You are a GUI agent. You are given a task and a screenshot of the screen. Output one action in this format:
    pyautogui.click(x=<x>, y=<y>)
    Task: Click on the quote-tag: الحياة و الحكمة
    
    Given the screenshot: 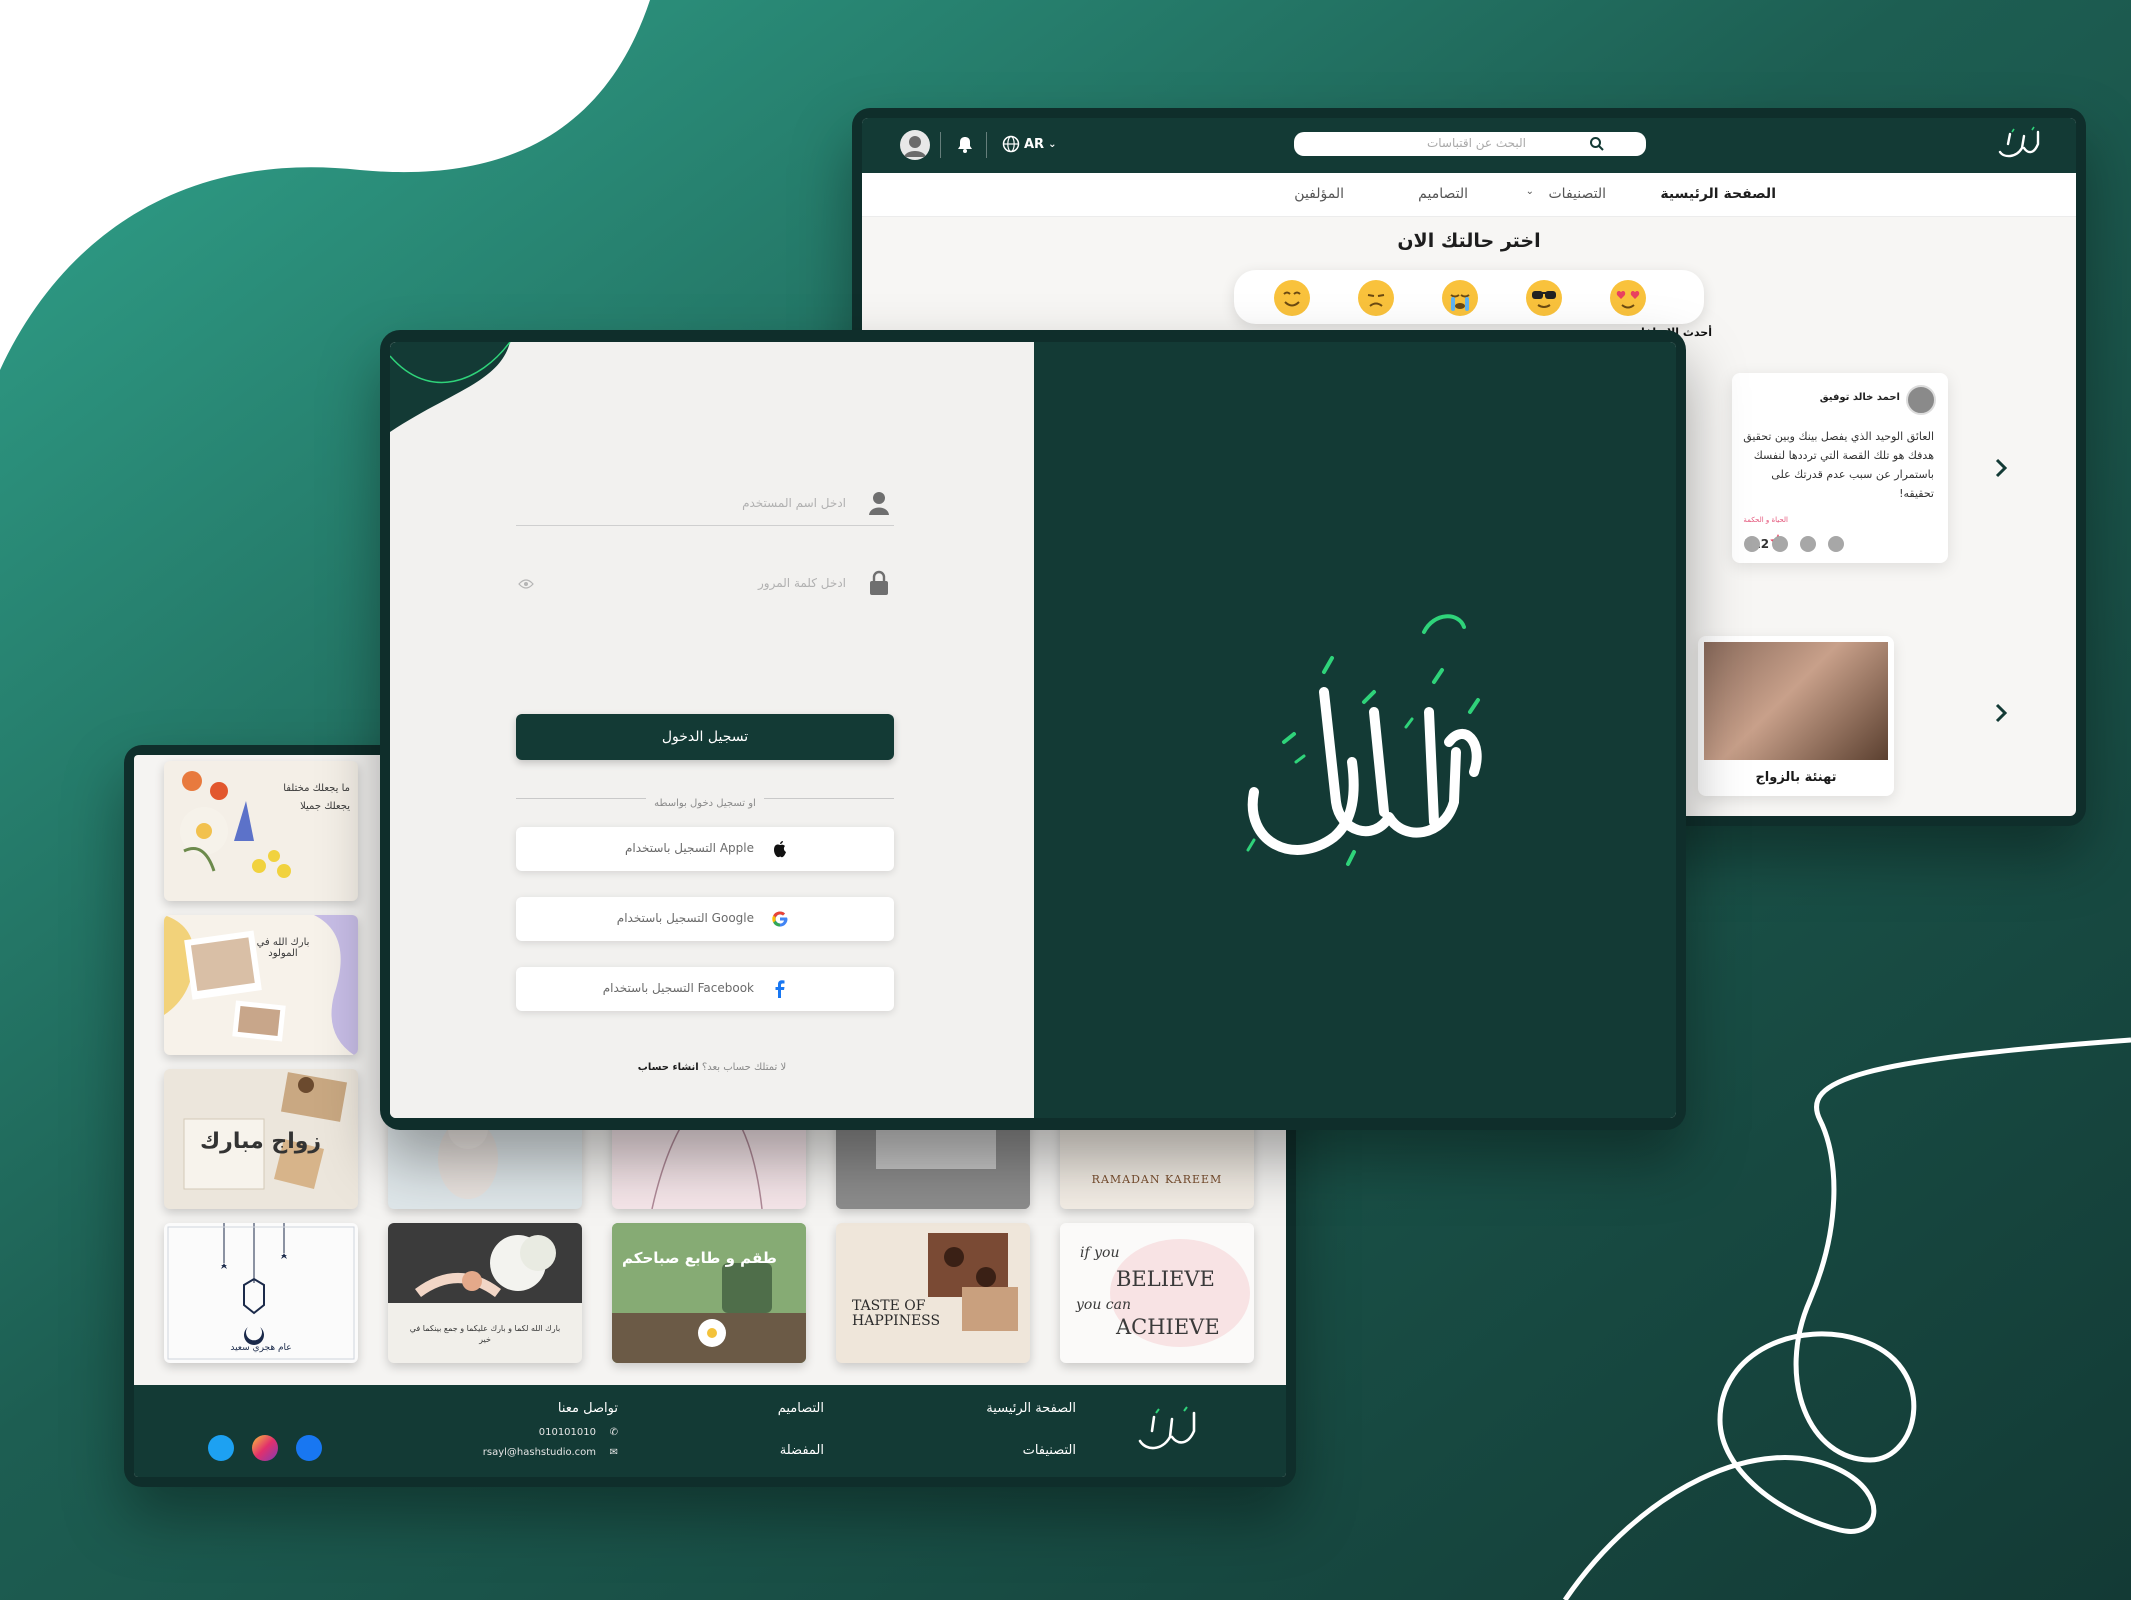 What is the action you would take?
    pyautogui.click(x=1765, y=520)
    